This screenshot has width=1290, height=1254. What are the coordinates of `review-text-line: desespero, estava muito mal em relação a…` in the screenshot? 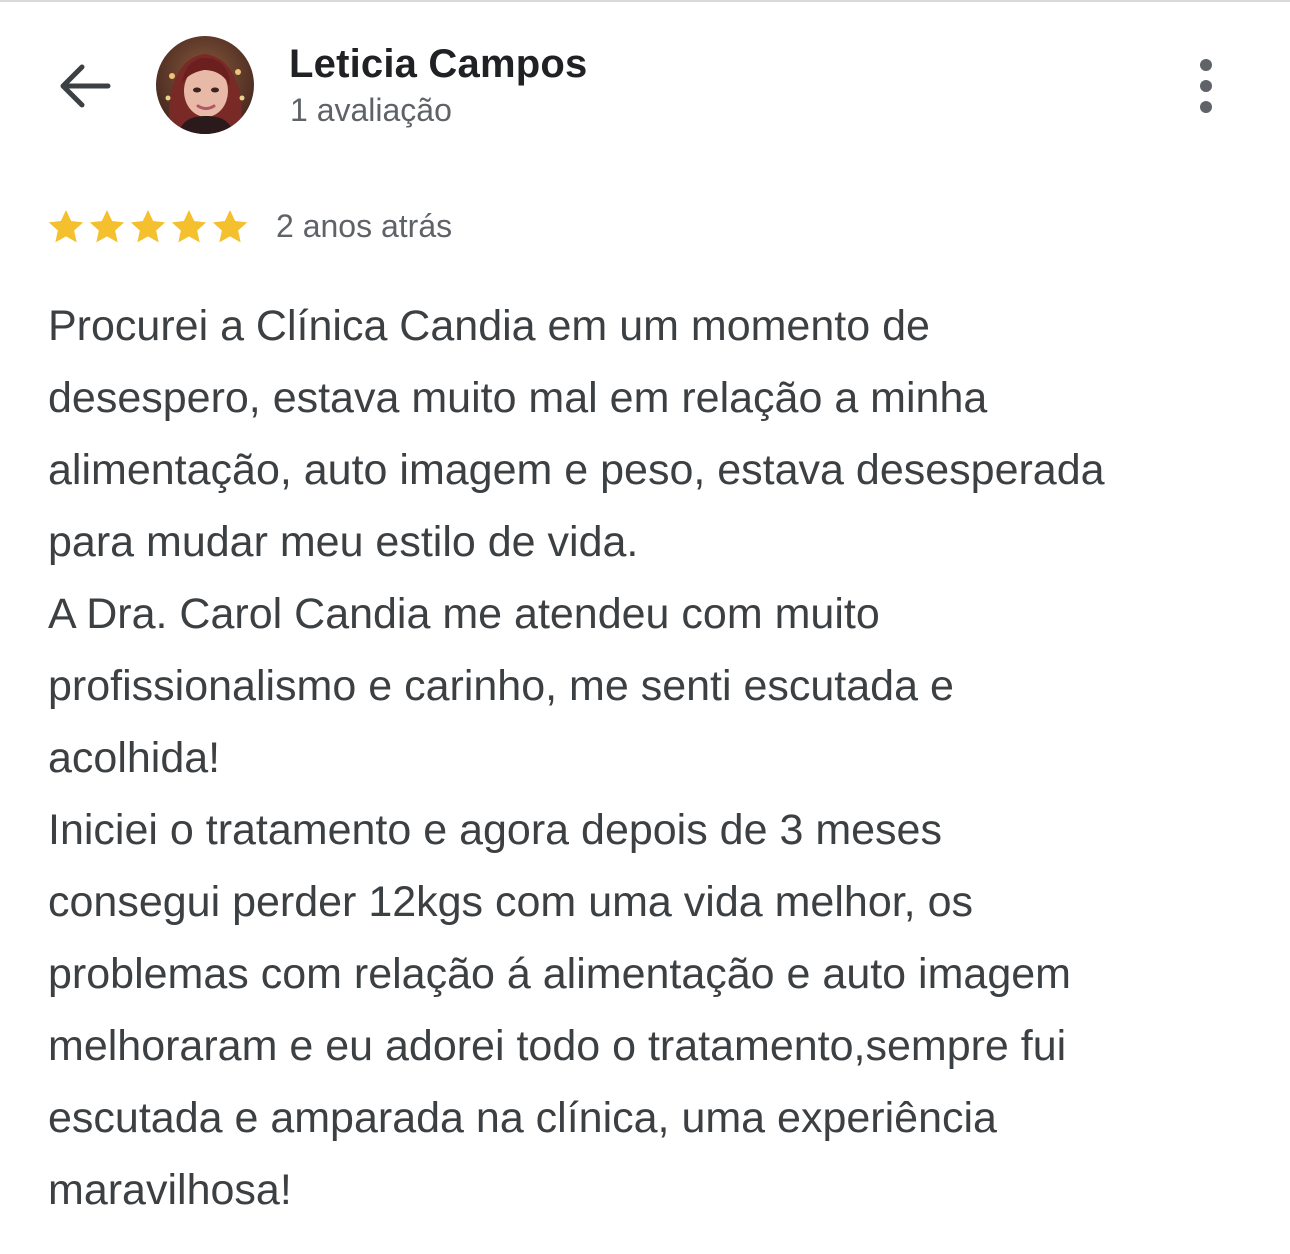 It's located at (518, 398).